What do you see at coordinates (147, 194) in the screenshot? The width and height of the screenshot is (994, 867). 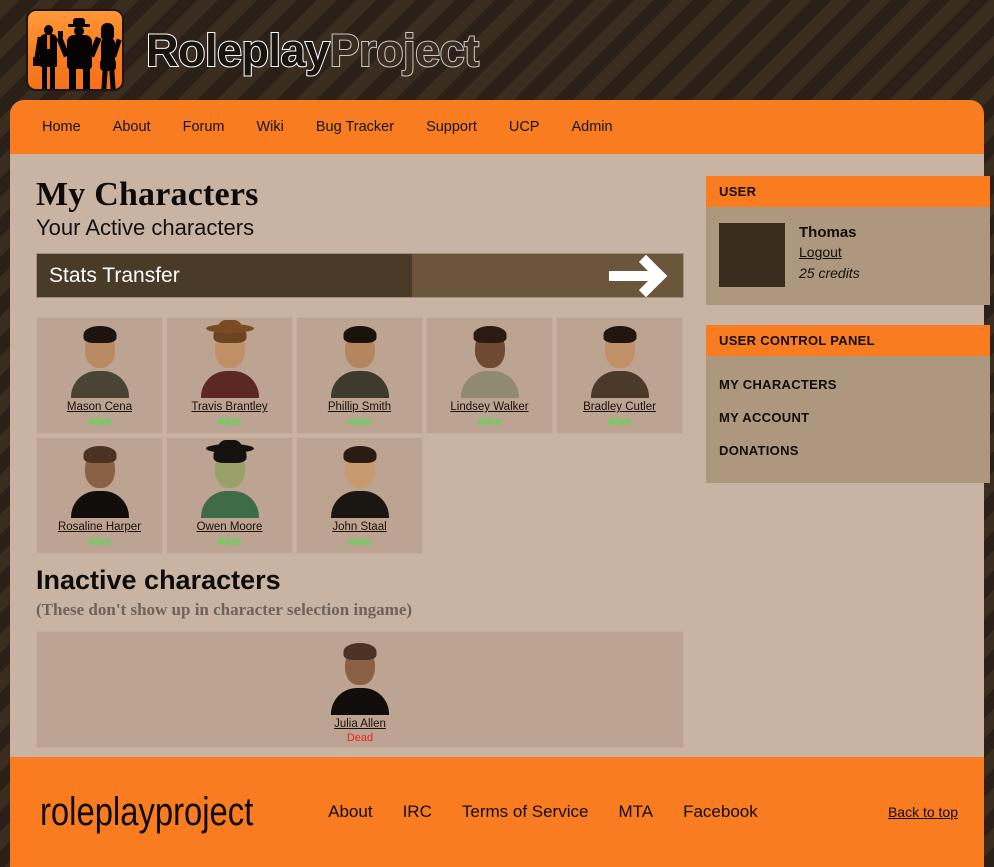 I see `page-title: My Characters` at bounding box center [147, 194].